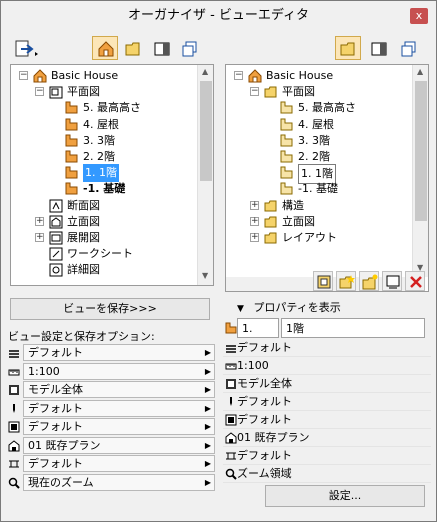  Describe the element at coordinates (205, 275) in the screenshot. I see `scroll-down-icon: ▼` at that location.